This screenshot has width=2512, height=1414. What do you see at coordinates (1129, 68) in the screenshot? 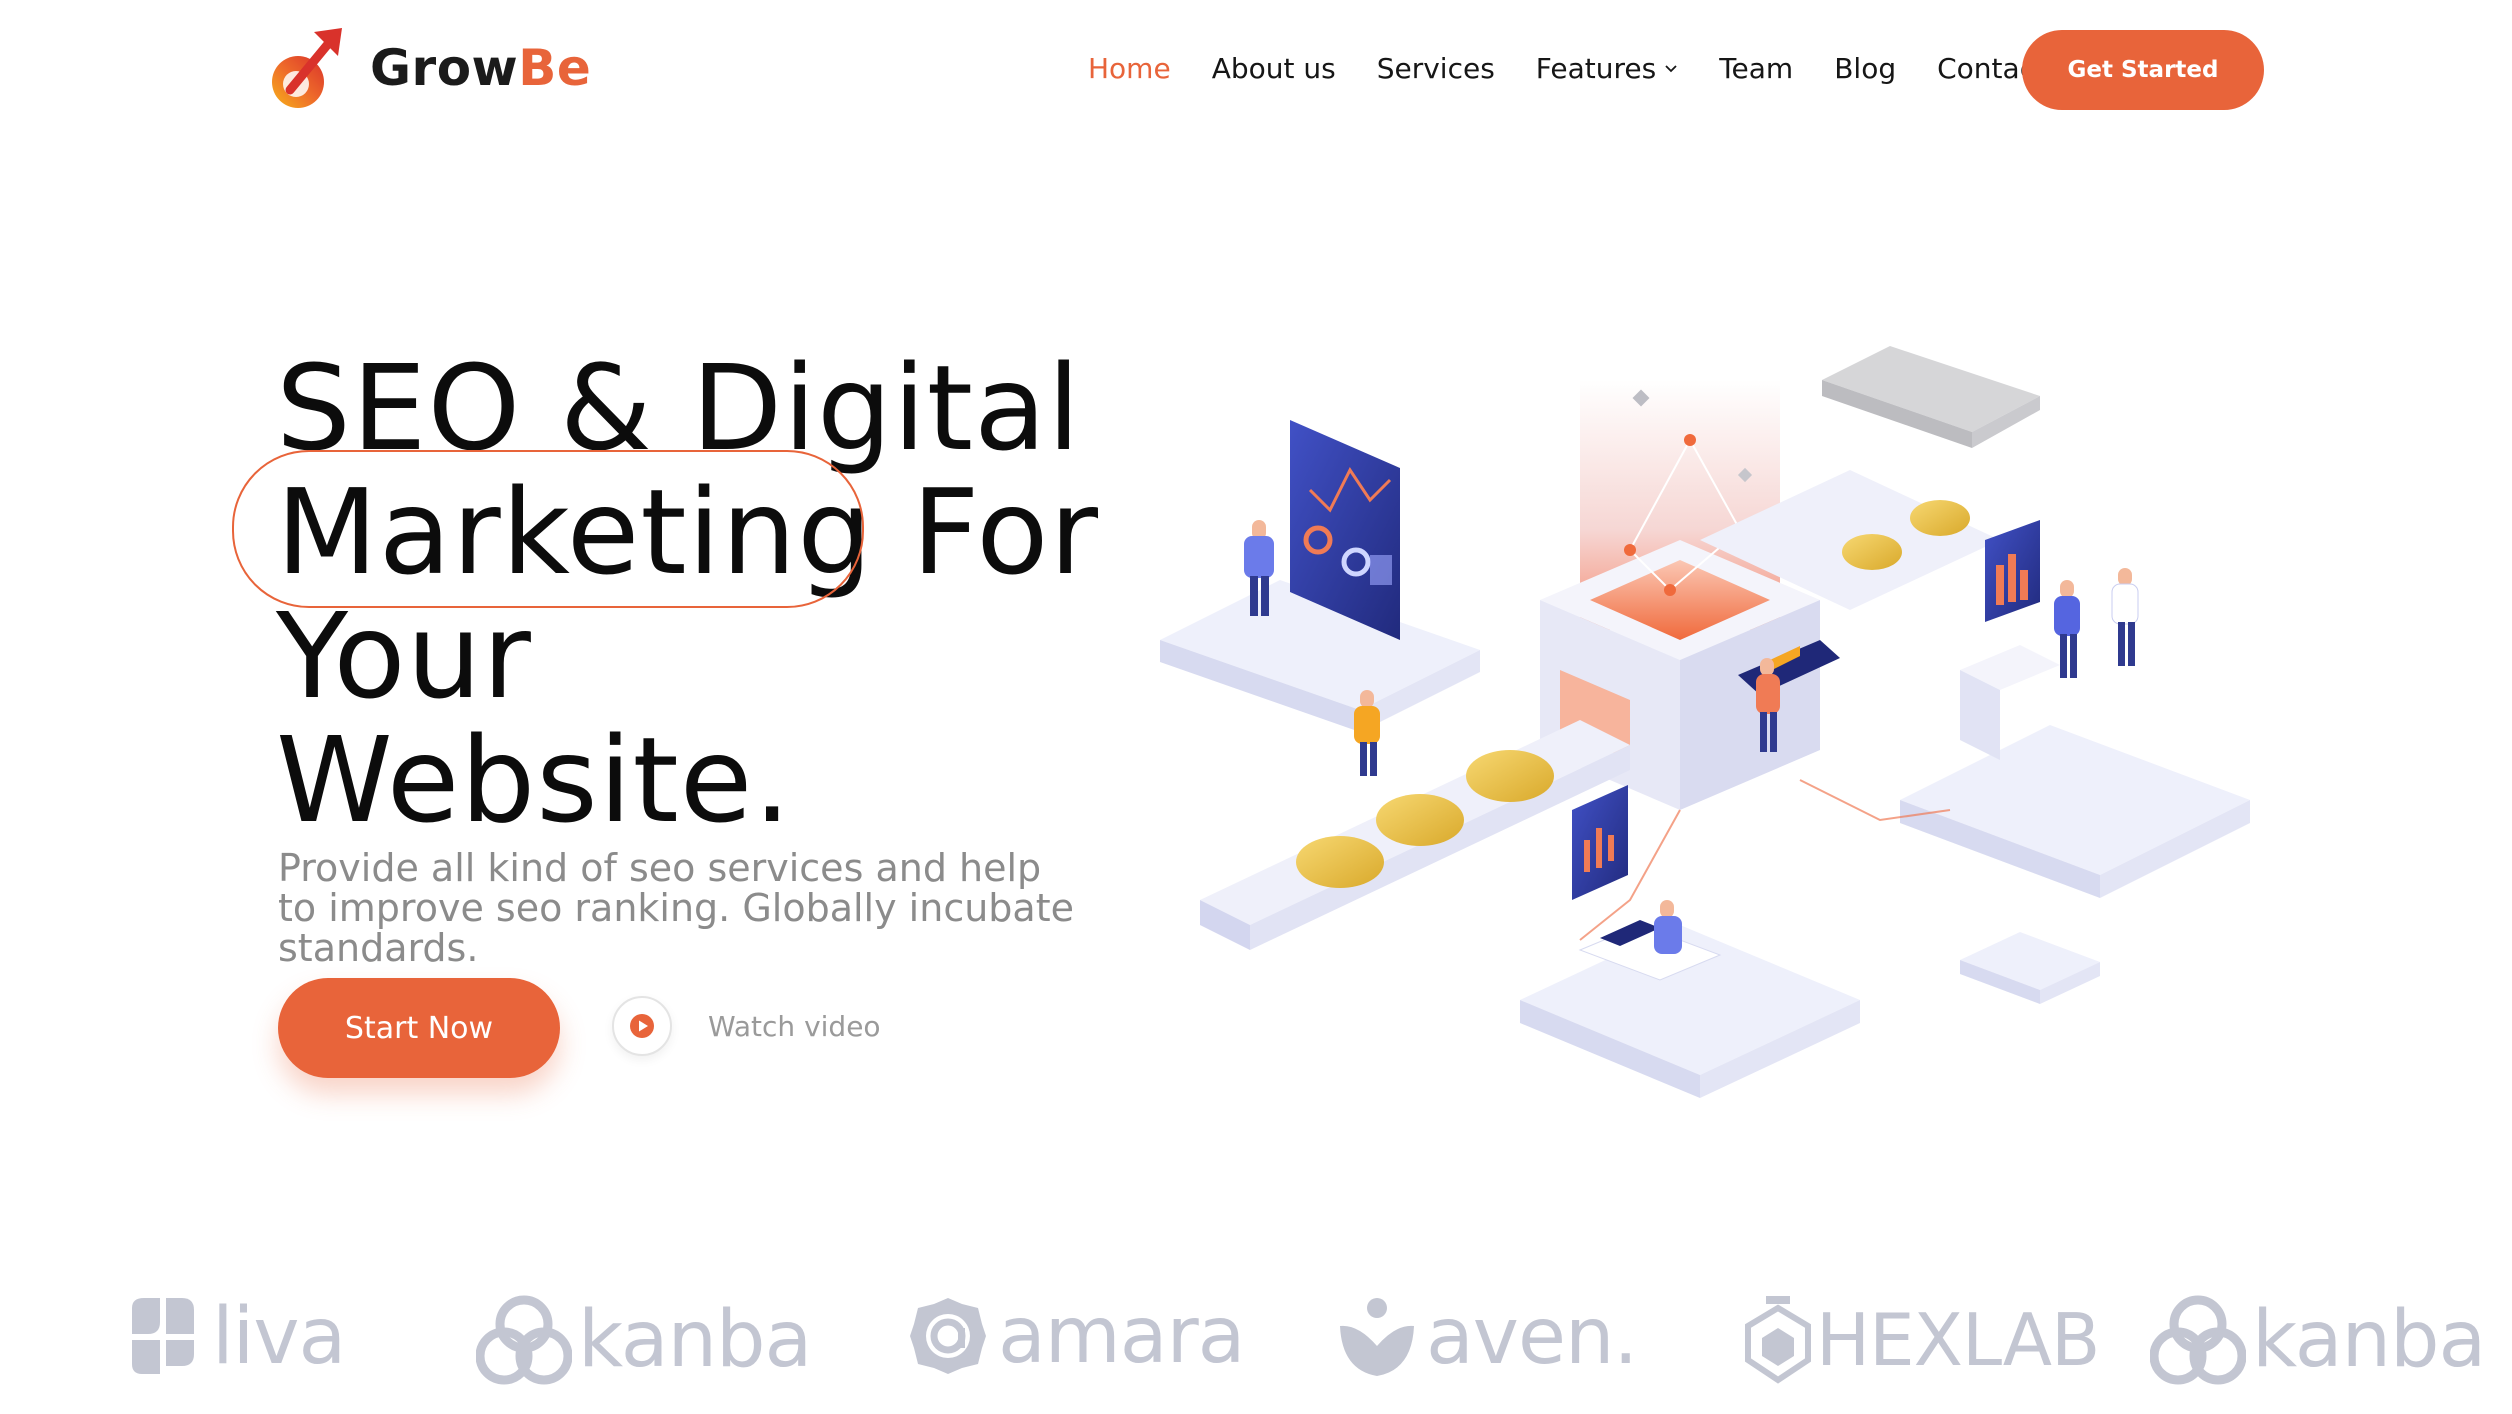
I see `nav-home: Home` at bounding box center [1129, 68].